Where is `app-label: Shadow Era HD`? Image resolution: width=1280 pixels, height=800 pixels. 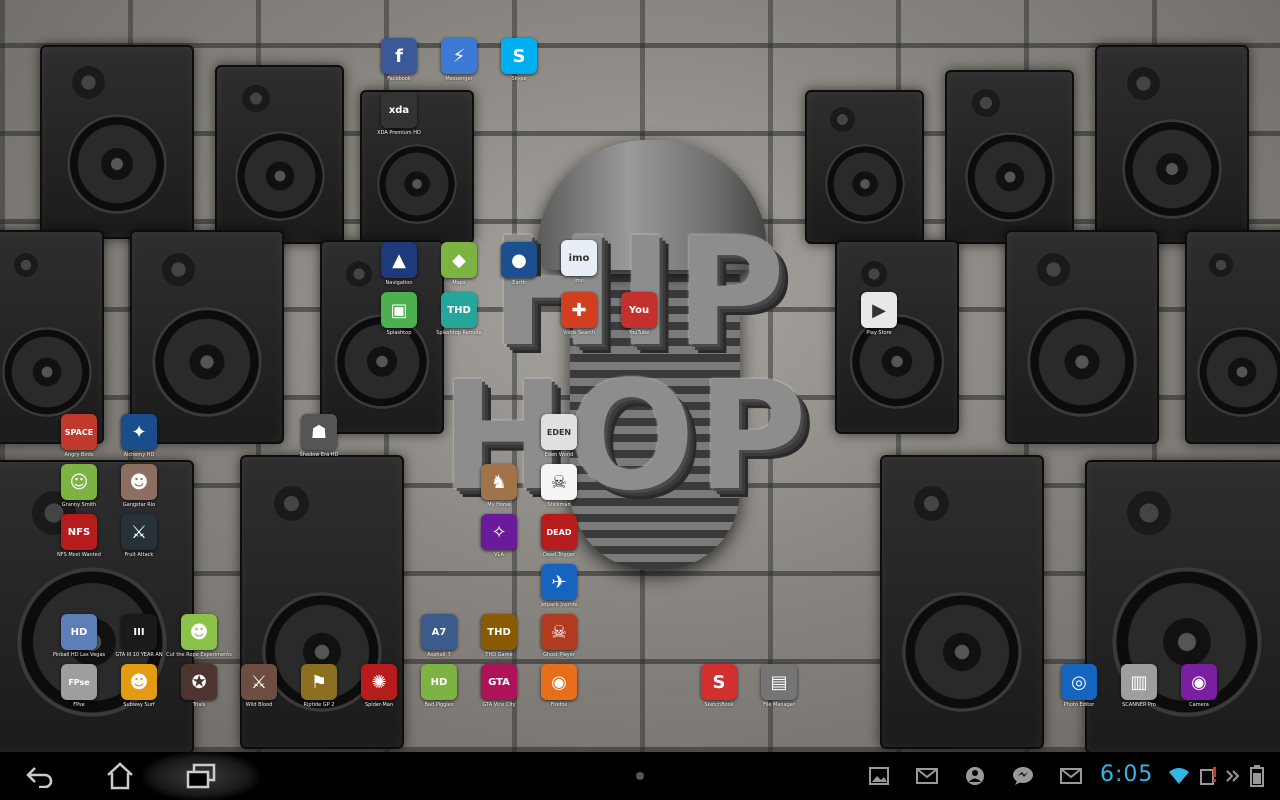 app-label: Shadow Era HD is located at coordinates (319, 455).